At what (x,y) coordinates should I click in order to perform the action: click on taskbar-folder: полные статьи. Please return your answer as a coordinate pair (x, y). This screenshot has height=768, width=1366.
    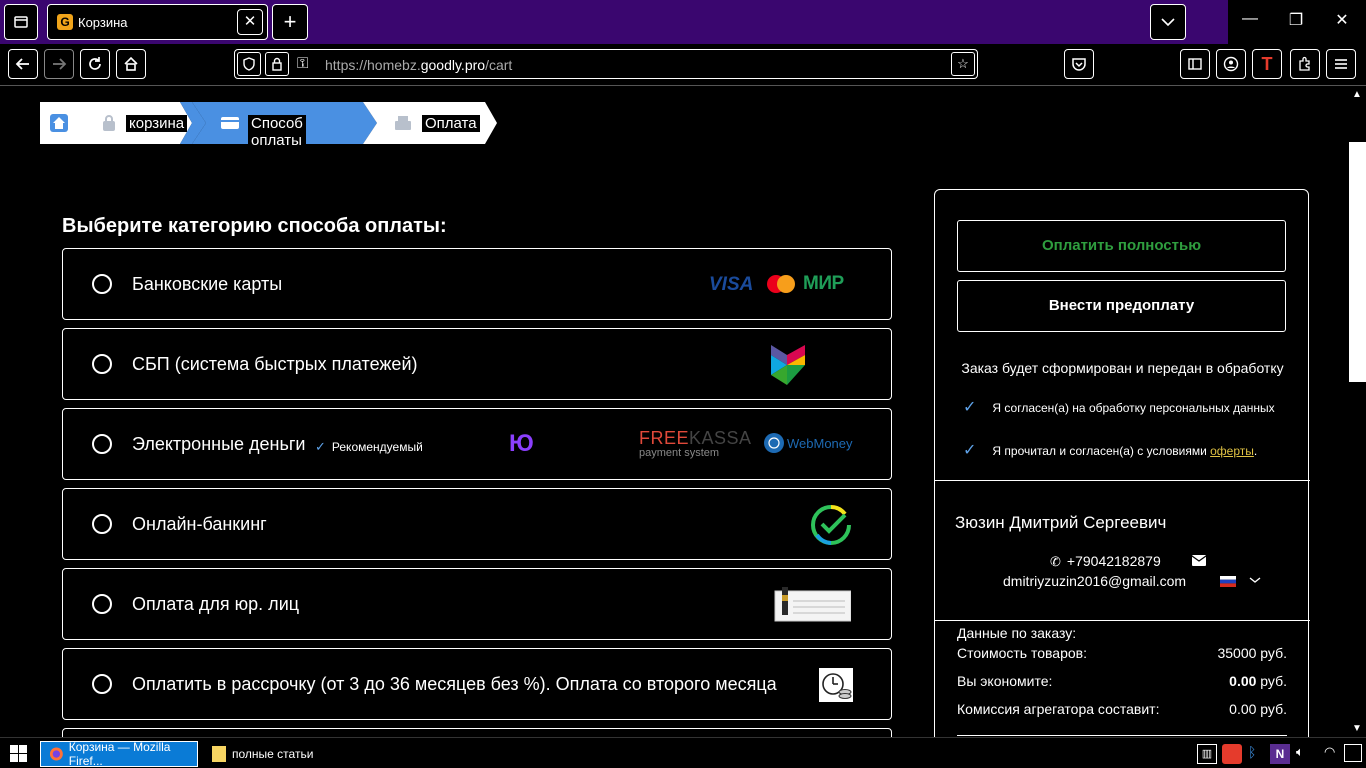
    Looking at the image, I should click on (281, 754).